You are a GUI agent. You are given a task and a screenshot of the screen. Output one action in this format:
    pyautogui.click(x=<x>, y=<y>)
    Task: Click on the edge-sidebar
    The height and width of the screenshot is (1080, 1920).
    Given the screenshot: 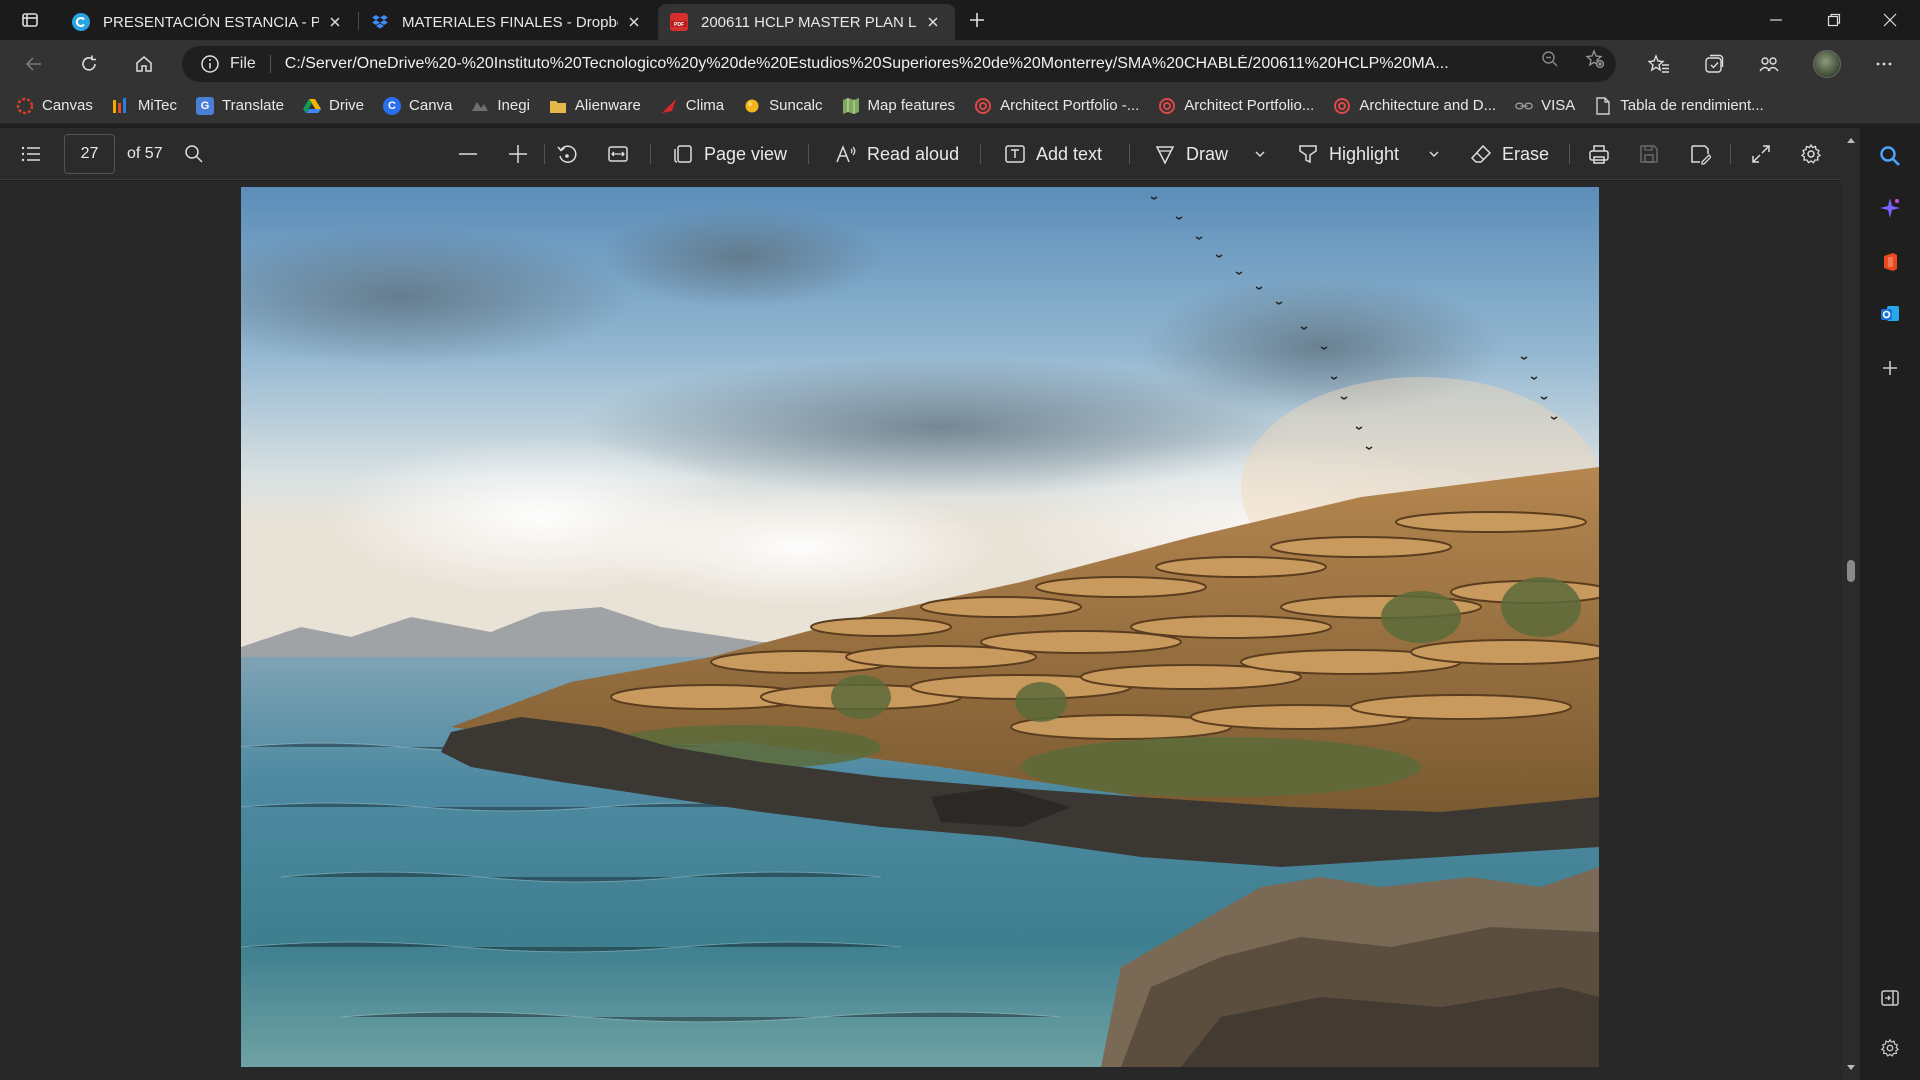 What is the action you would take?
    pyautogui.click(x=1890, y=604)
    